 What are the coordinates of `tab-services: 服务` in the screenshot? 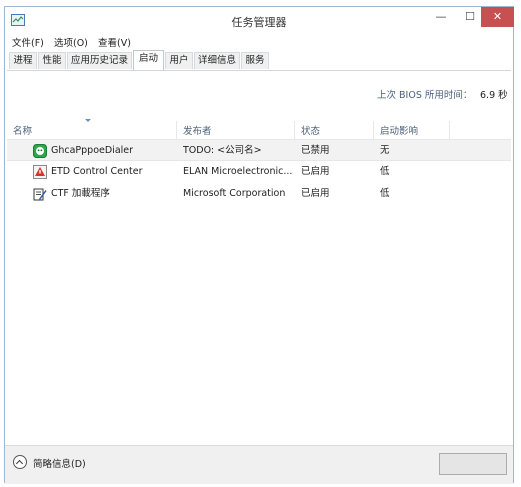 It's located at (255, 60).